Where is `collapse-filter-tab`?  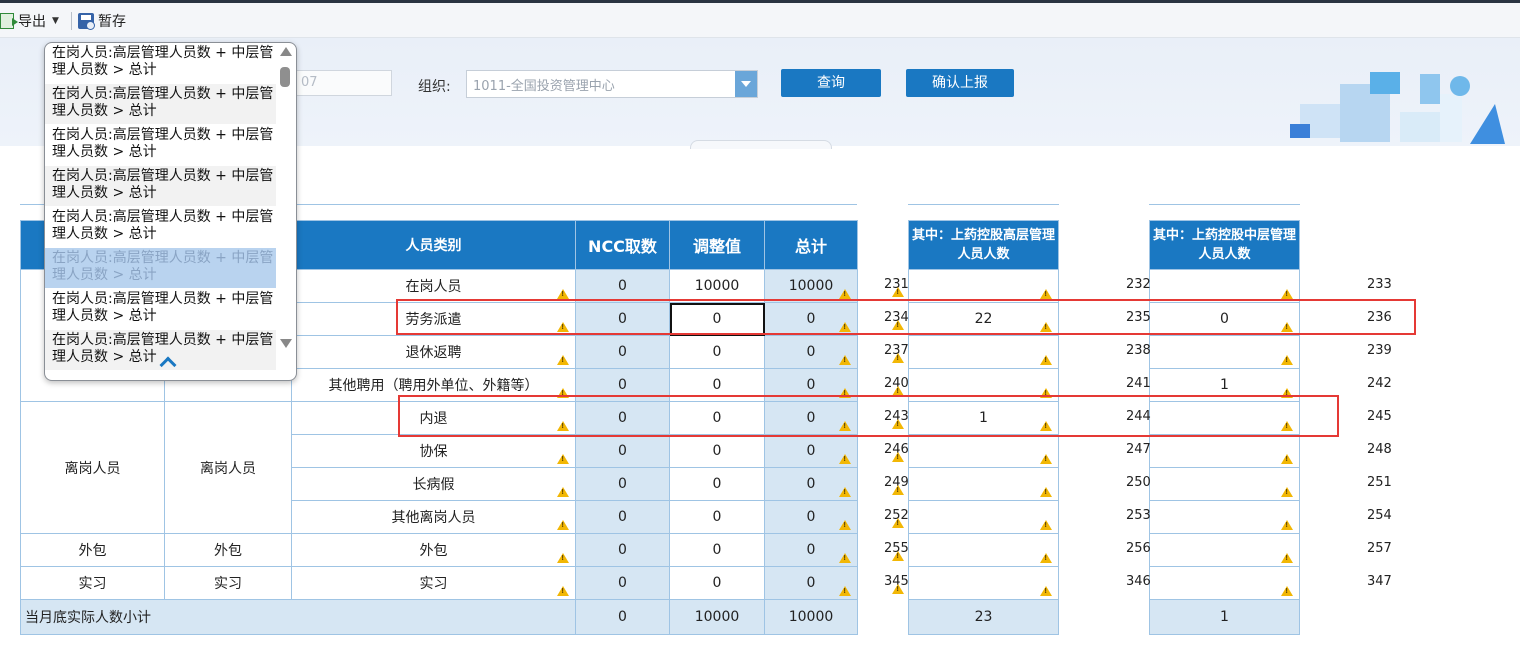 collapse-filter-tab is located at coordinates (761, 144).